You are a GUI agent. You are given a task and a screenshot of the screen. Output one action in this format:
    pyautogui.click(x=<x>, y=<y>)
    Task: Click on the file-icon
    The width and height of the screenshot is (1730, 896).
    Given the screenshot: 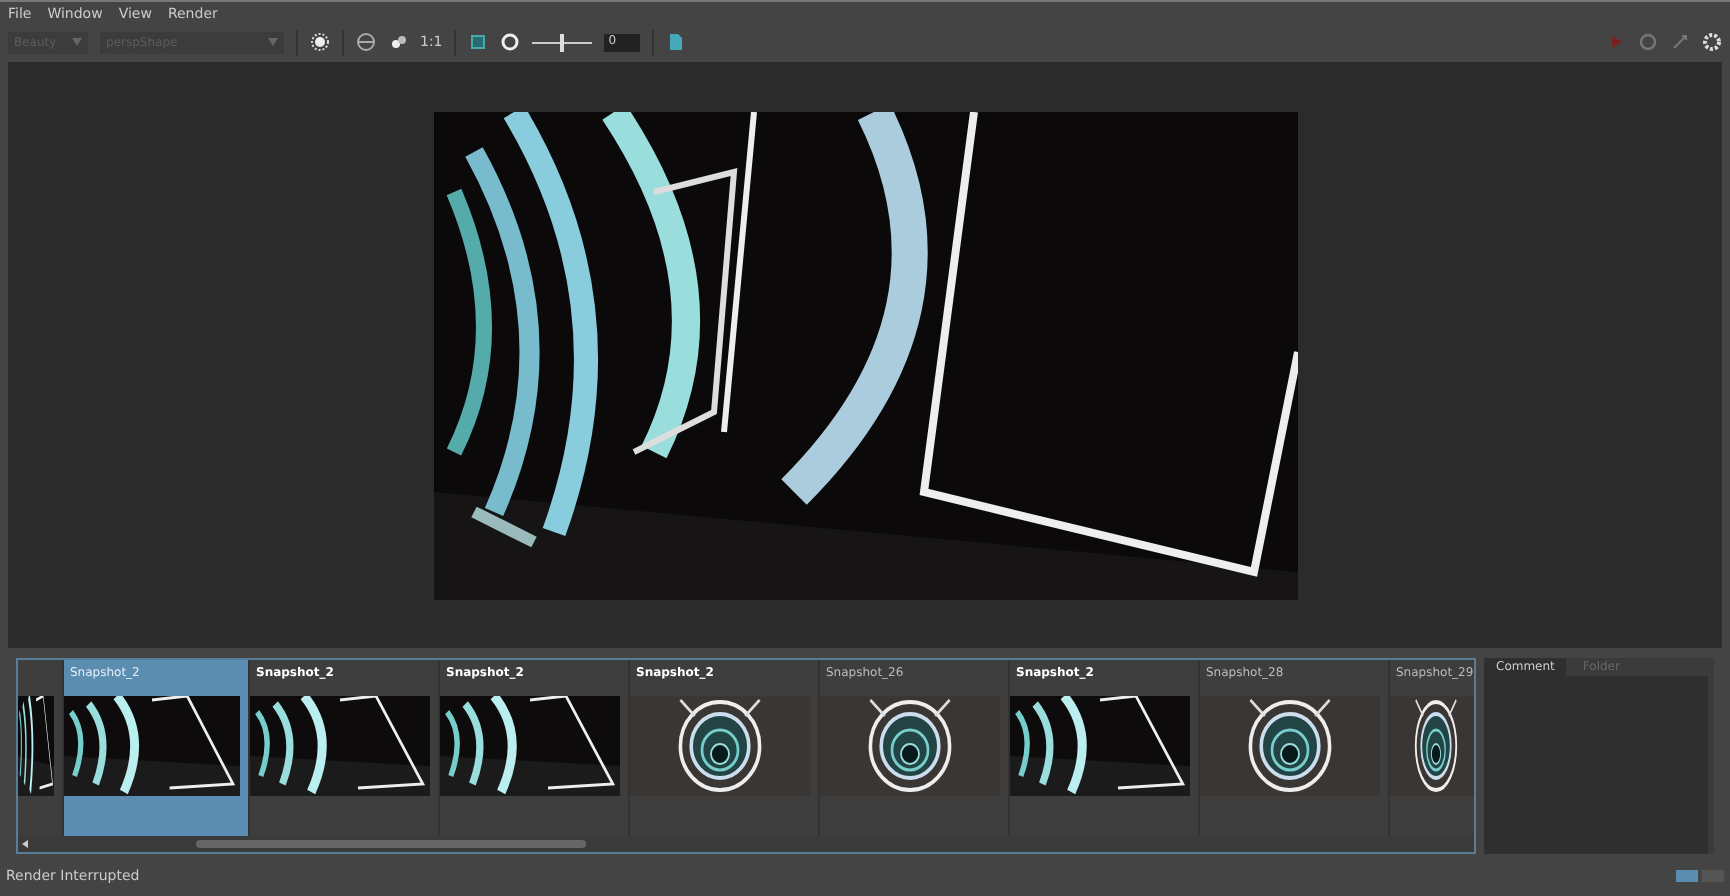 What is the action you would take?
    pyautogui.click(x=676, y=42)
    